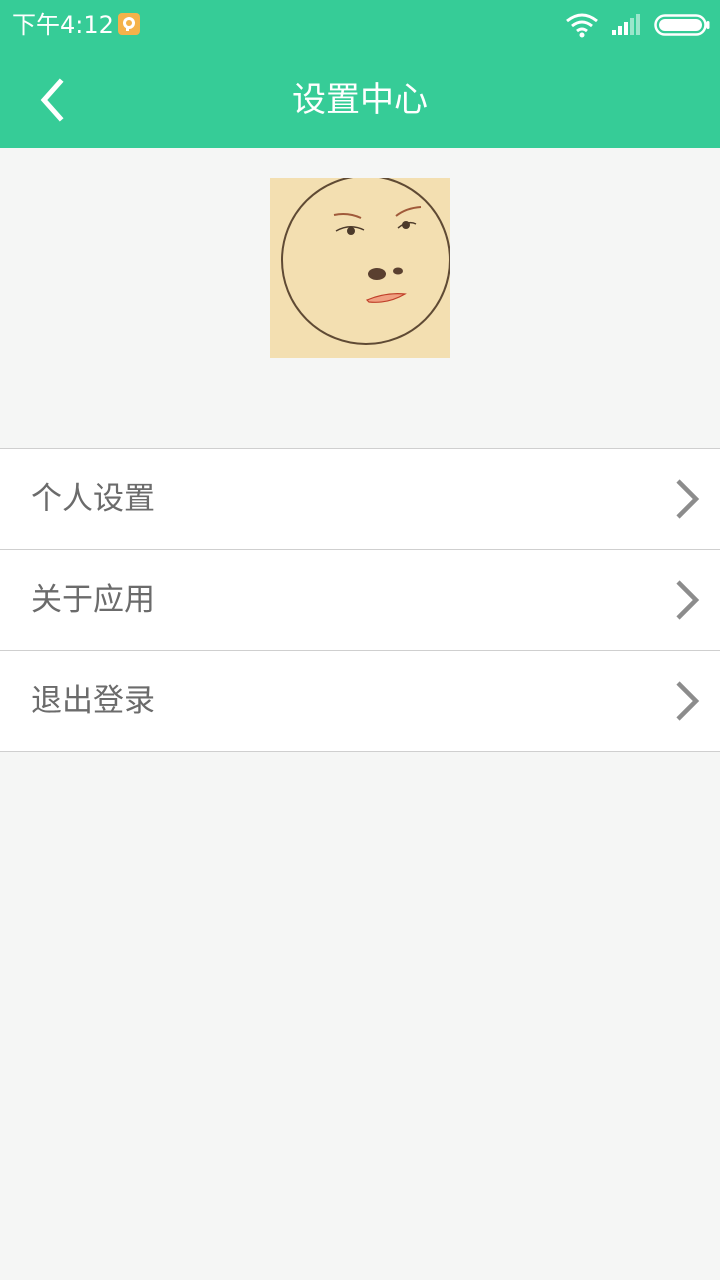  Describe the element at coordinates (63, 25) in the screenshot. I see `status-time: 下午4:12` at that location.